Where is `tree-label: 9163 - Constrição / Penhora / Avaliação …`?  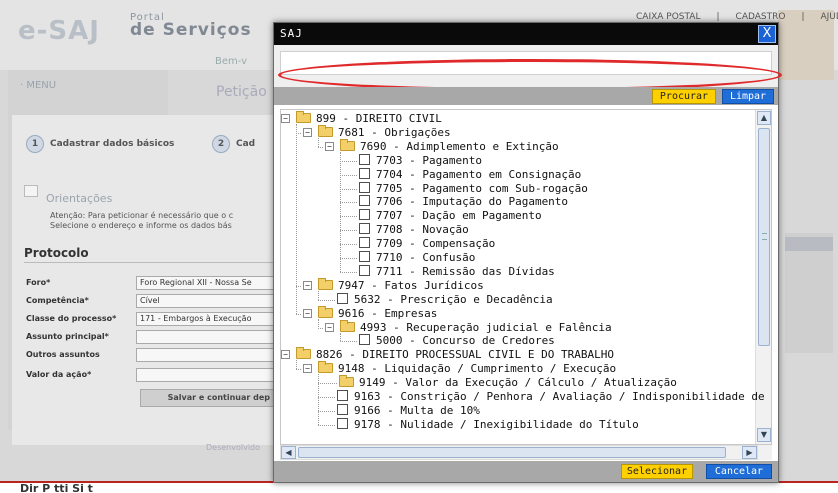
tree-label: 9163 - Constrição / Penhora / Avaliação … is located at coordinates (563, 396).